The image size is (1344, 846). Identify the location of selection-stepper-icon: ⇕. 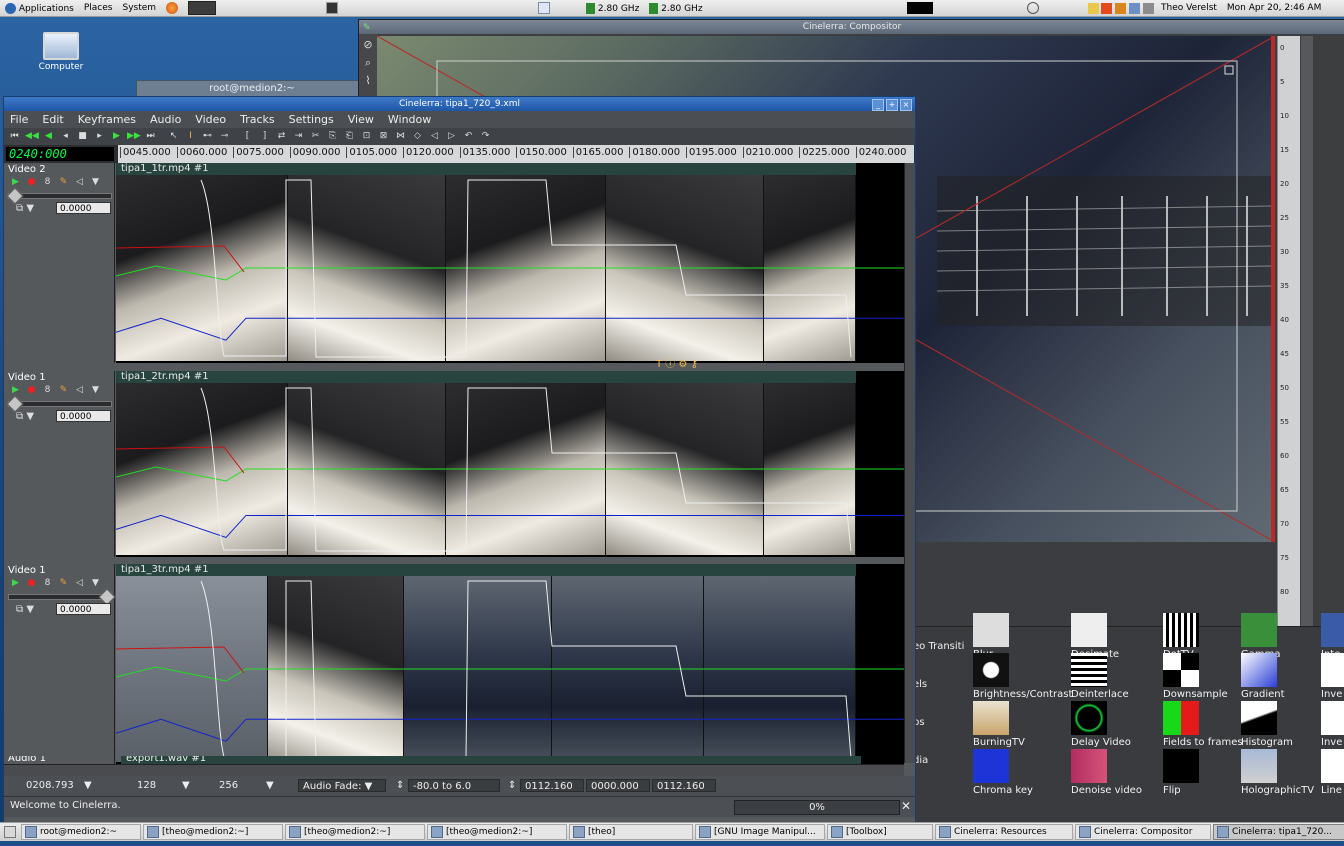
(512, 786).